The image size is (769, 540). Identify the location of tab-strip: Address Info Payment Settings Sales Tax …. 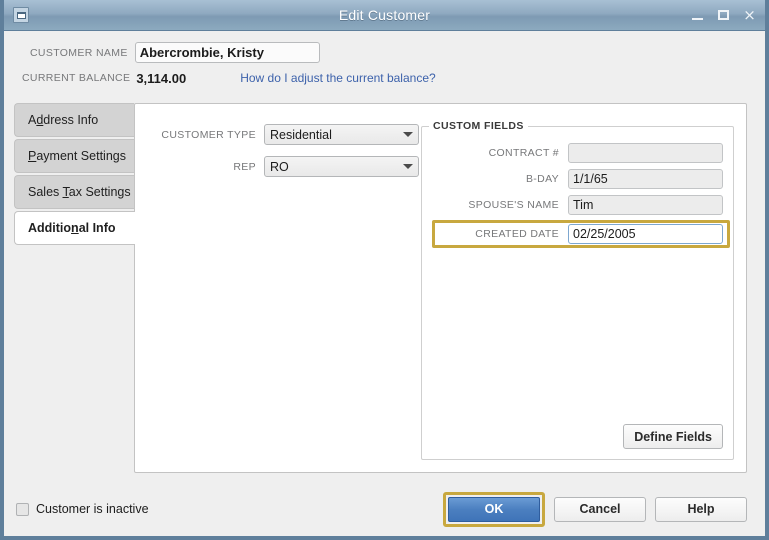
(74, 290).